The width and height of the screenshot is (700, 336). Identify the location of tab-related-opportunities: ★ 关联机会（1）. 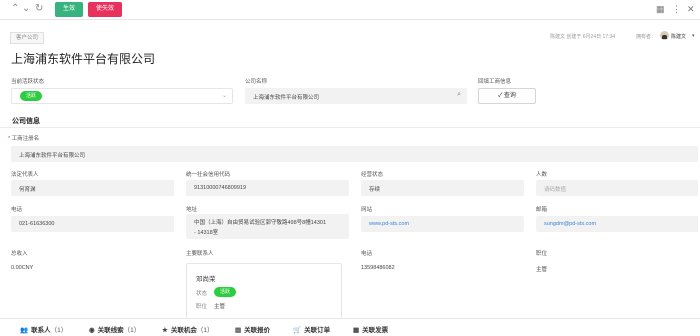
(187, 329).